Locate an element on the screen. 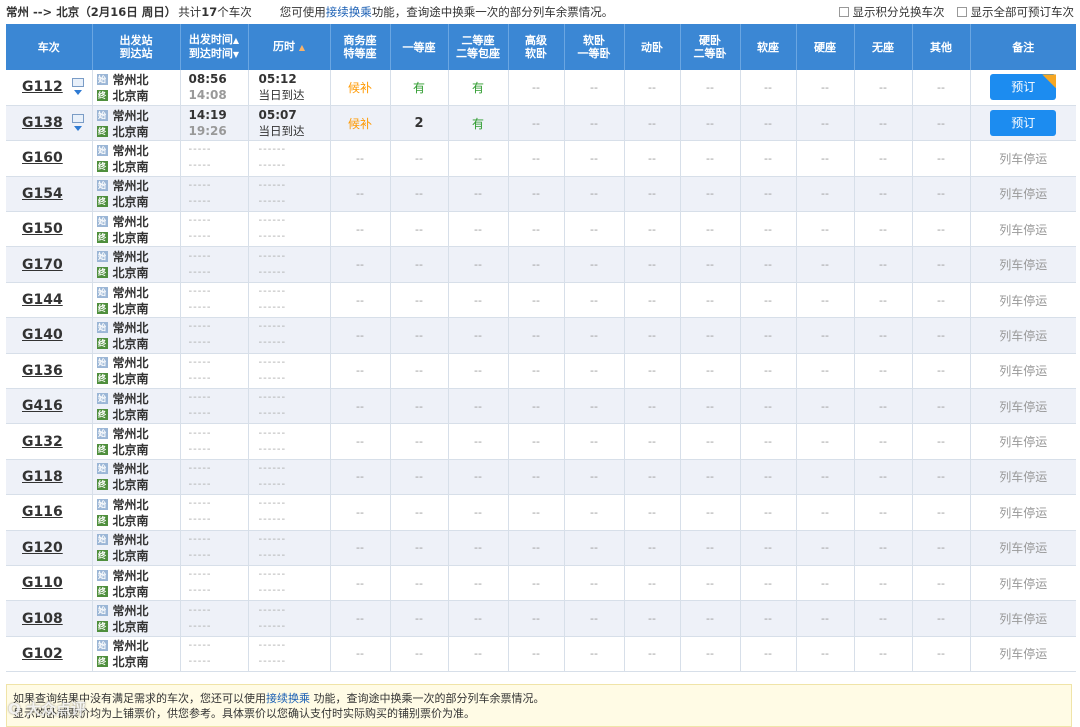 The image size is (1080, 727). train-number-link: G140 is located at coordinates (42, 335).